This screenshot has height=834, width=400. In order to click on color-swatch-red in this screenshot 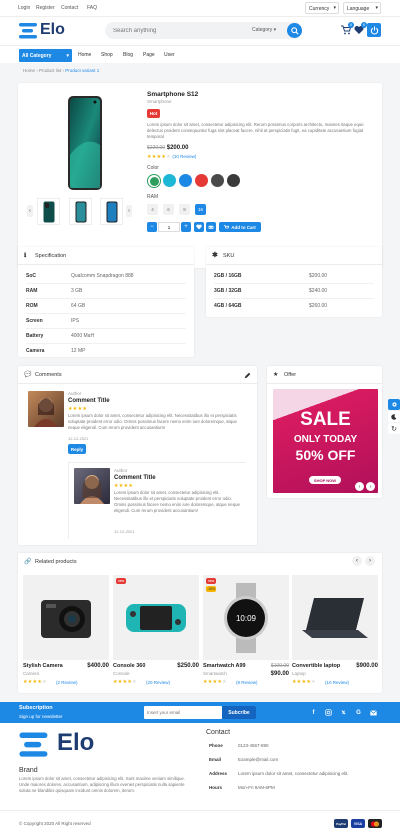, I will do `click(201, 180)`.